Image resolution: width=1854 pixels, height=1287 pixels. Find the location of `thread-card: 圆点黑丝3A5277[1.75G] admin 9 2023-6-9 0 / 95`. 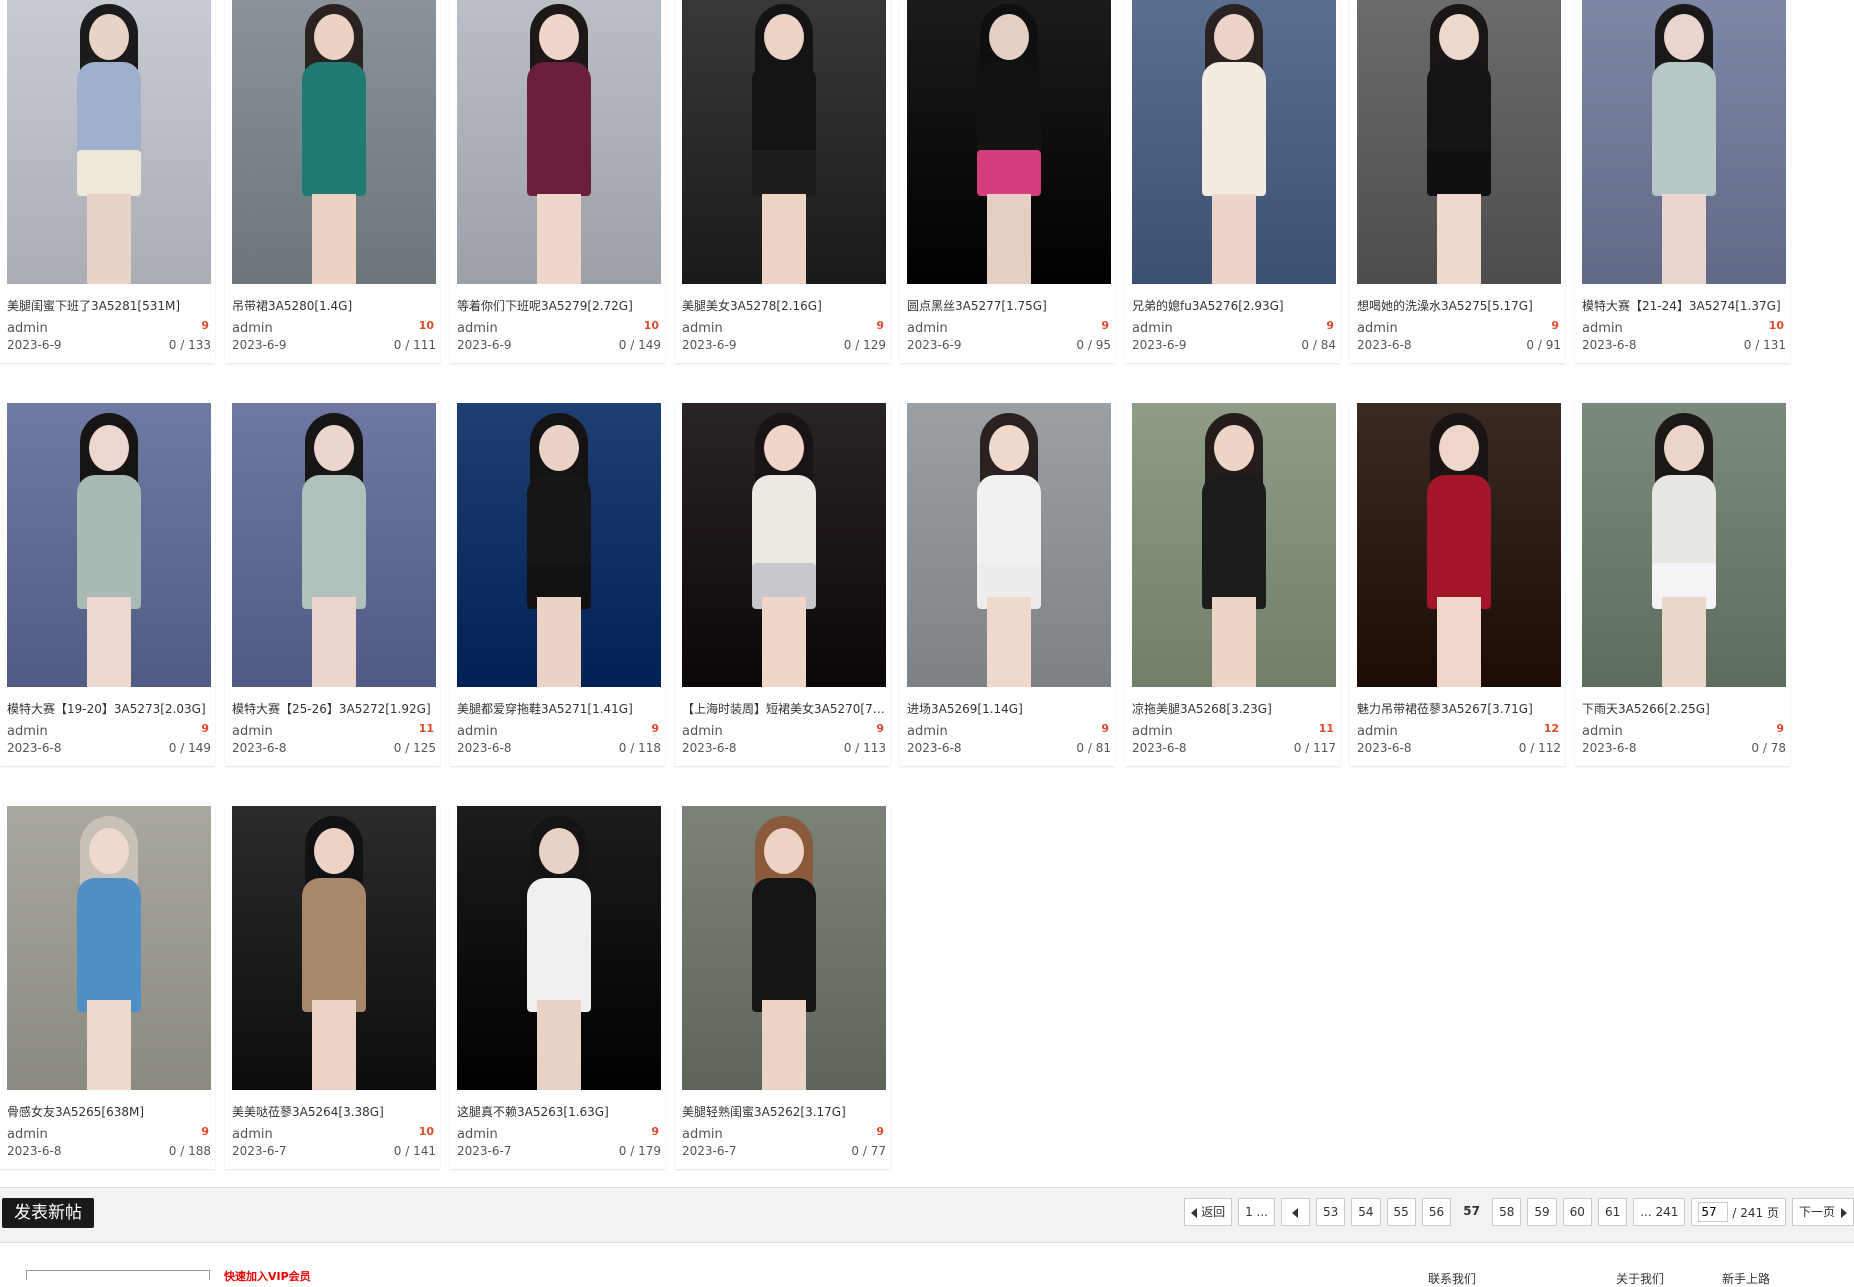

thread-card: 圆点黑丝3A5277[1.75G] admin 9 2023-6-9 0 / 95 is located at coordinates (1007, 181).